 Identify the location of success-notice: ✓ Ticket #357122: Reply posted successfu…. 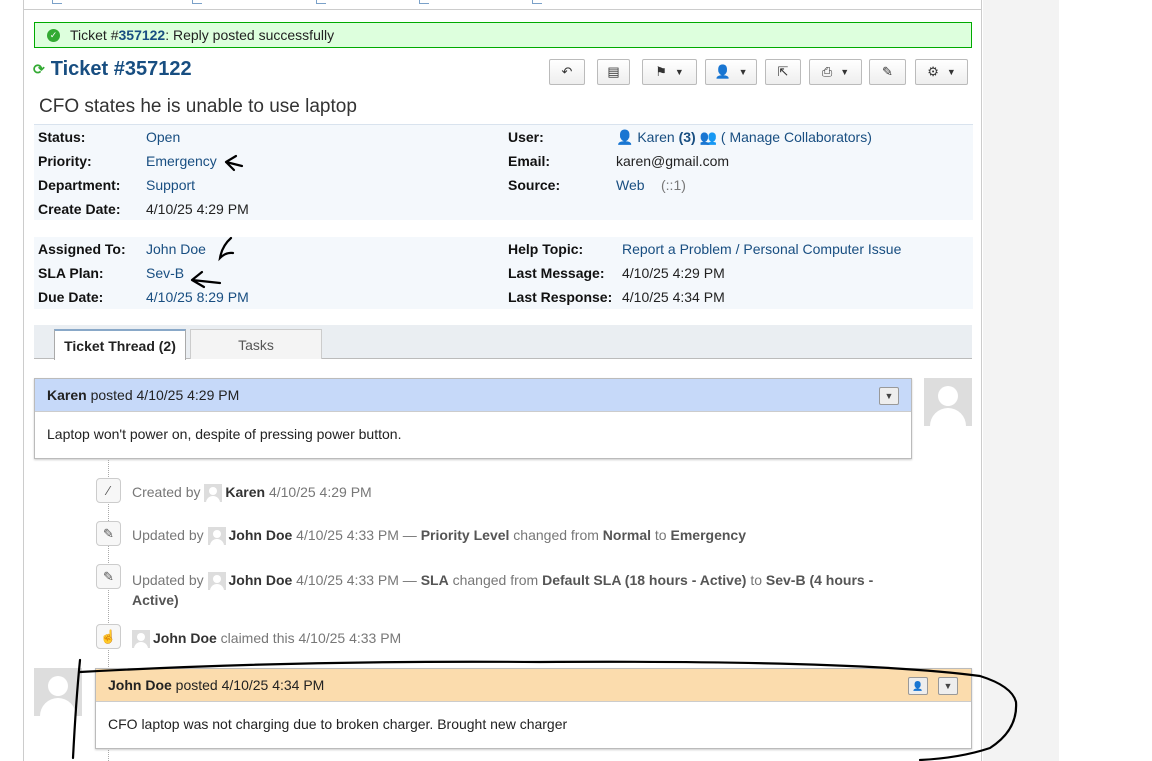
(503, 35).